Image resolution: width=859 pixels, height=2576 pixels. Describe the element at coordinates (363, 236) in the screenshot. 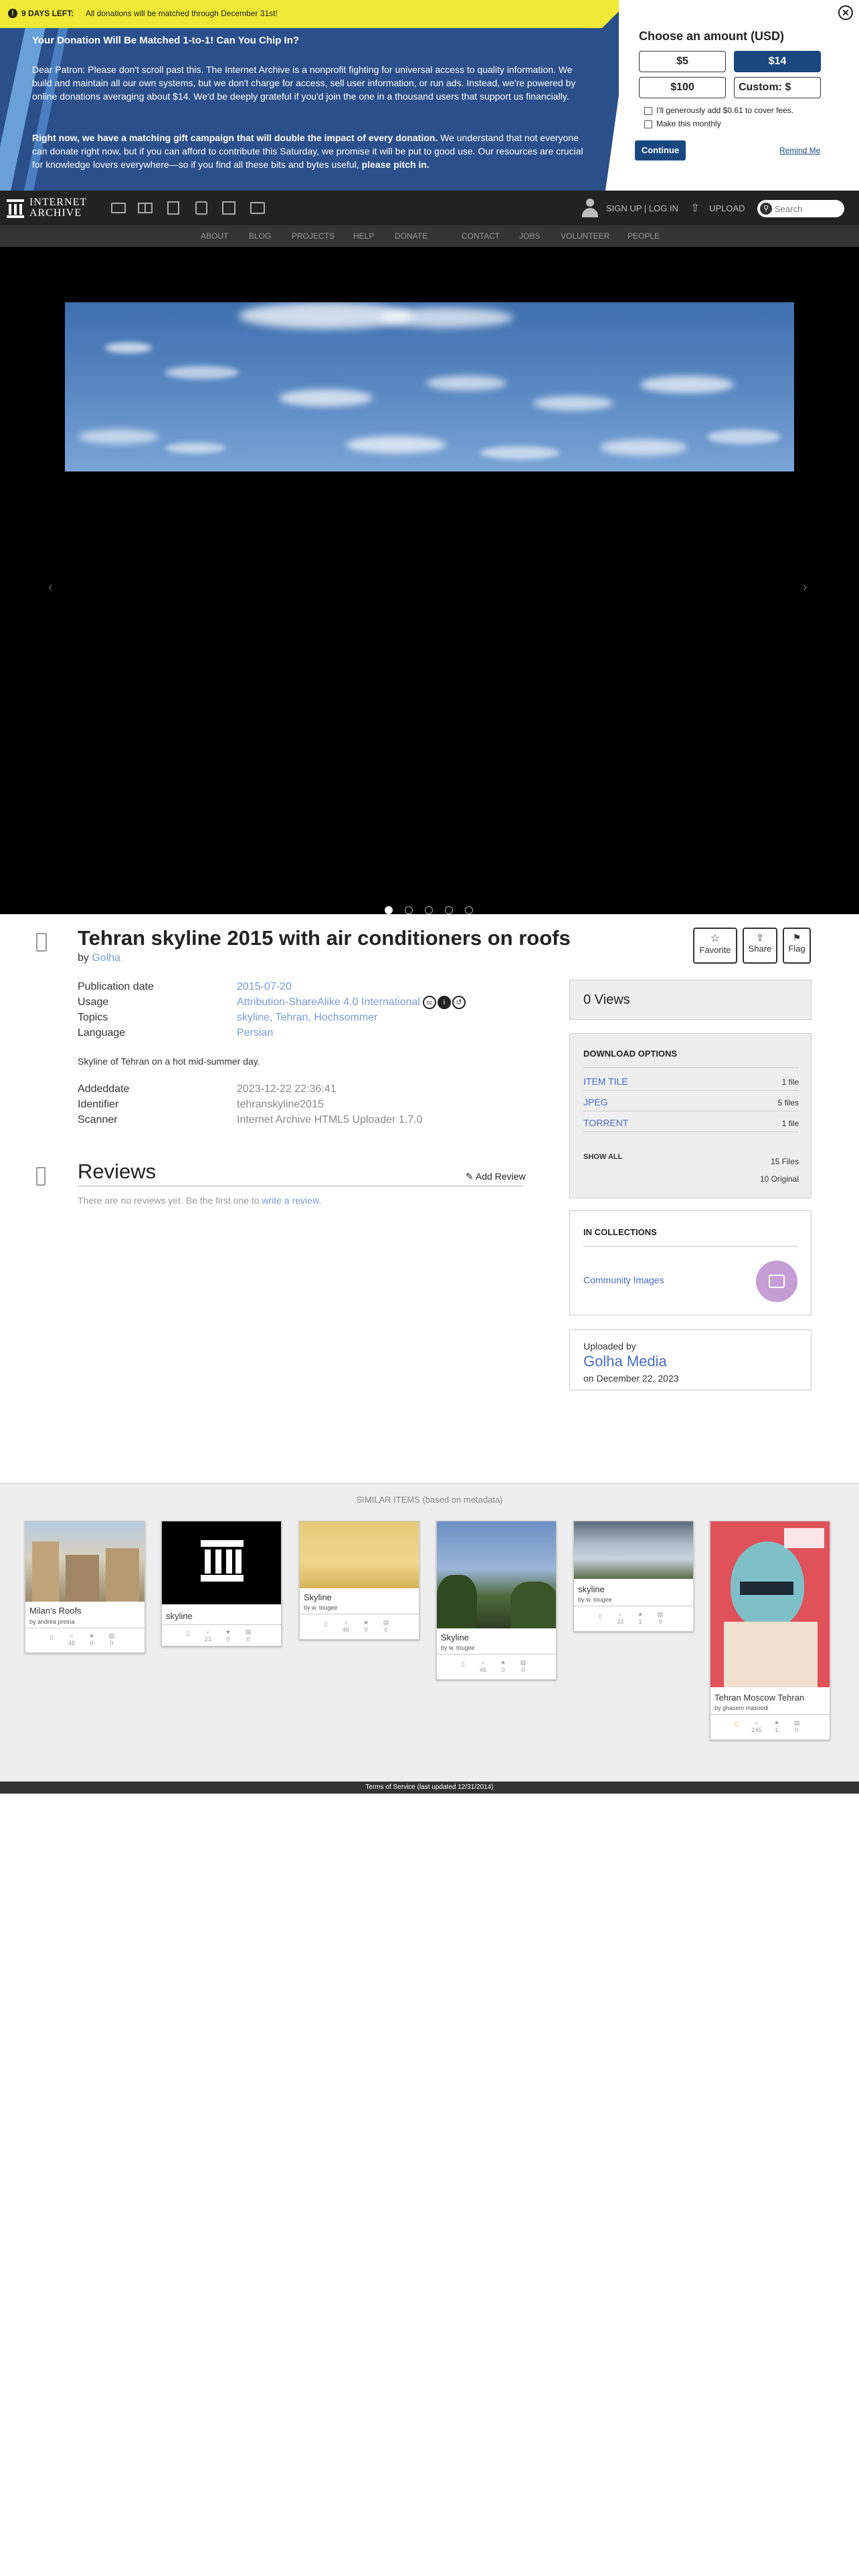

I see `nav-help: HELP` at that location.